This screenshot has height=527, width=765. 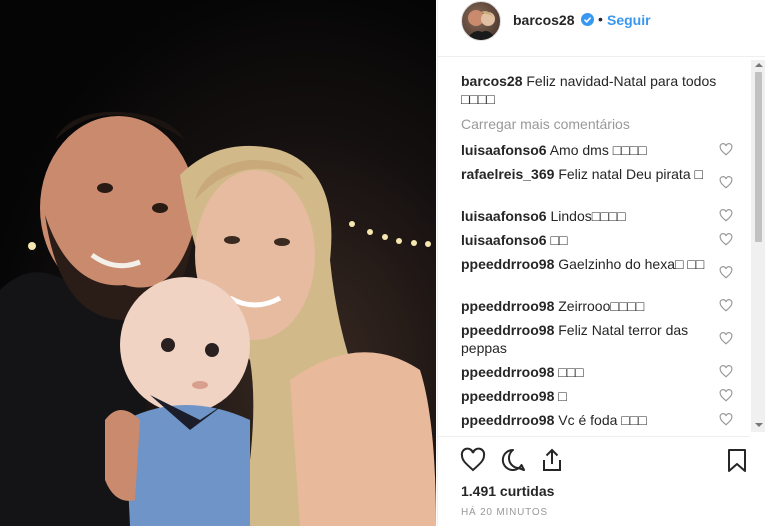 I want to click on comment-item: ppeeddrroo98 □□□, so click(x=586, y=372).